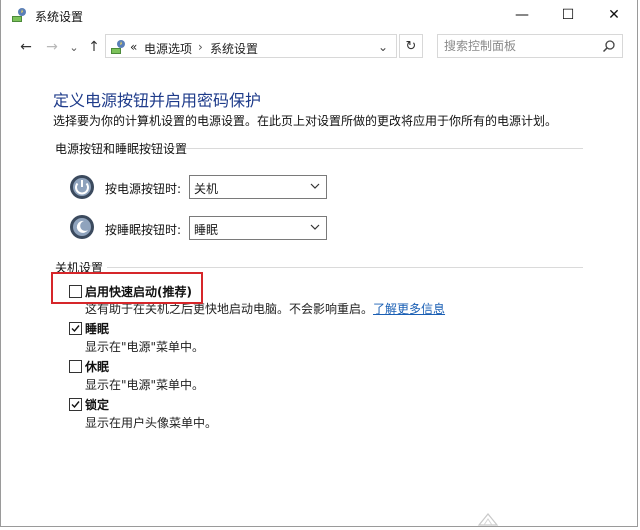 This screenshot has width=640, height=530. I want to click on lock-checkbox, so click(75, 404).